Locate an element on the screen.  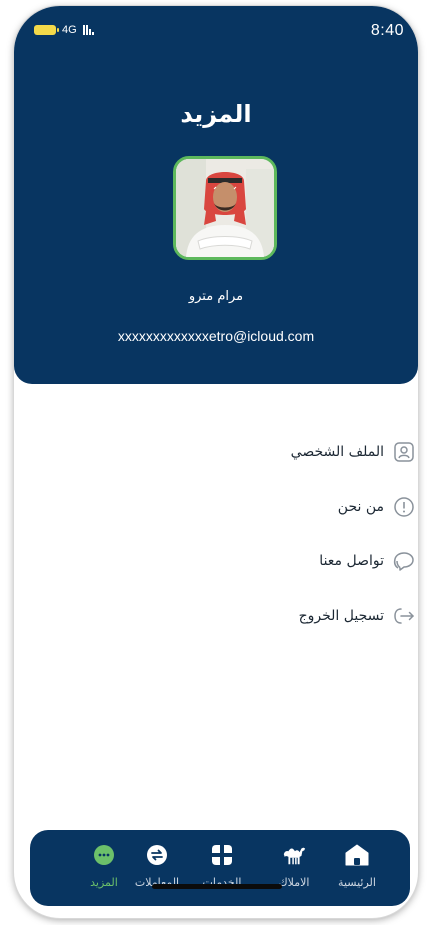
nav-item-more: المزيد is located at coordinates (104, 865).